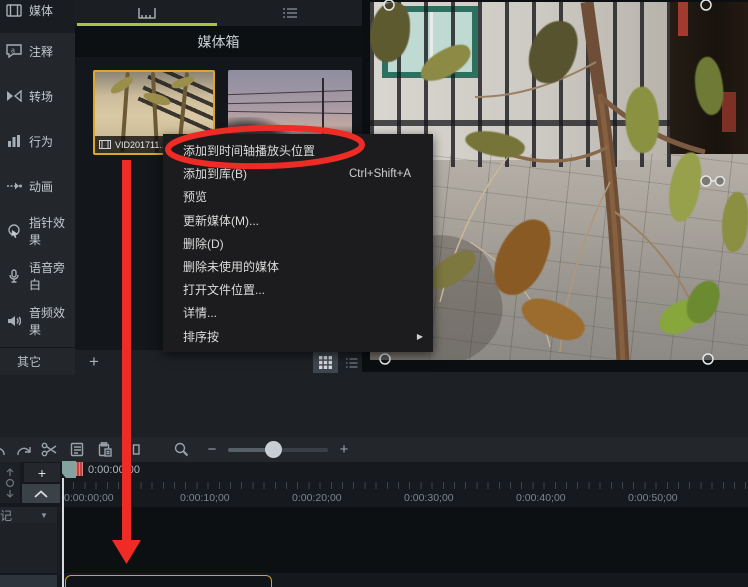 The width and height of the screenshot is (748, 587). I want to click on cursor-icon, so click(14, 231).